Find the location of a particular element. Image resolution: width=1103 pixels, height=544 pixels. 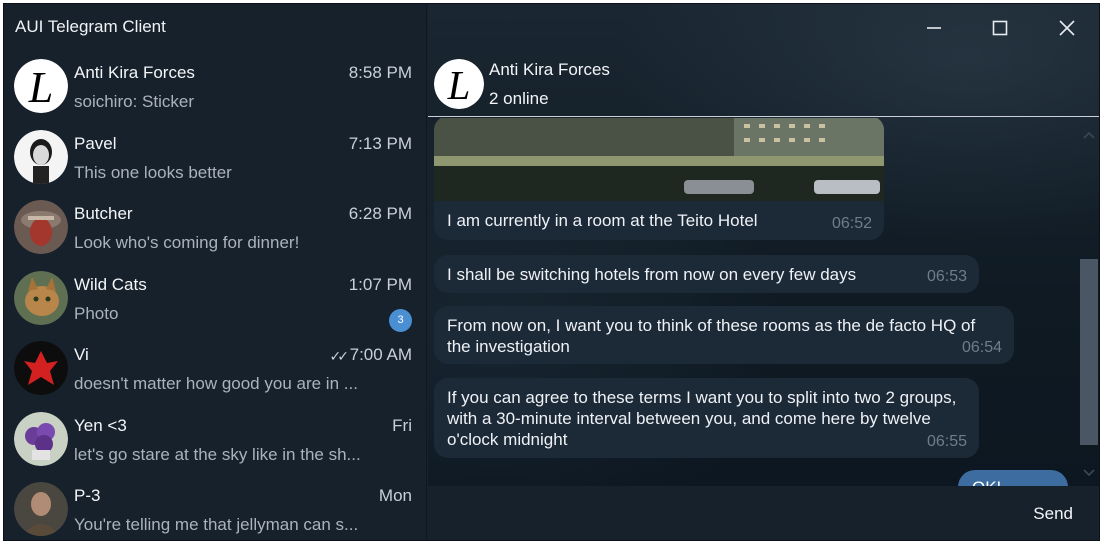

read-ticks-icon: ✓✓ is located at coordinates (339, 356).